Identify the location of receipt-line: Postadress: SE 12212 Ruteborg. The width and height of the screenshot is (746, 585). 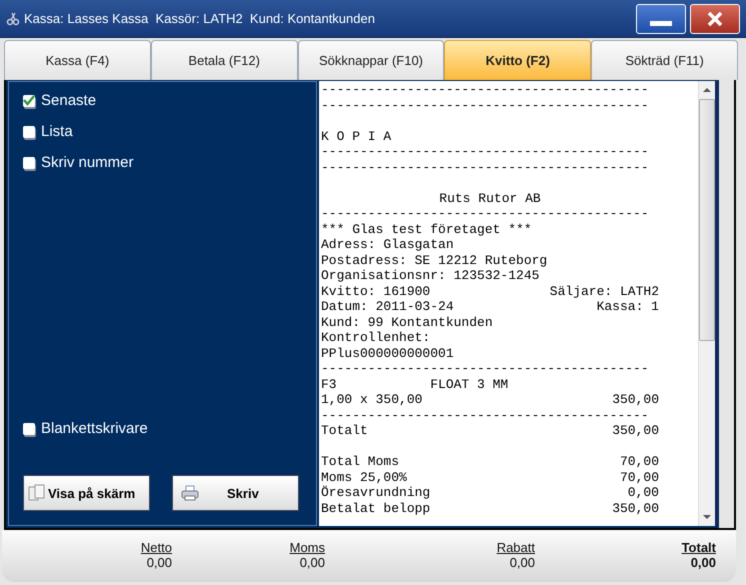
(434, 260).